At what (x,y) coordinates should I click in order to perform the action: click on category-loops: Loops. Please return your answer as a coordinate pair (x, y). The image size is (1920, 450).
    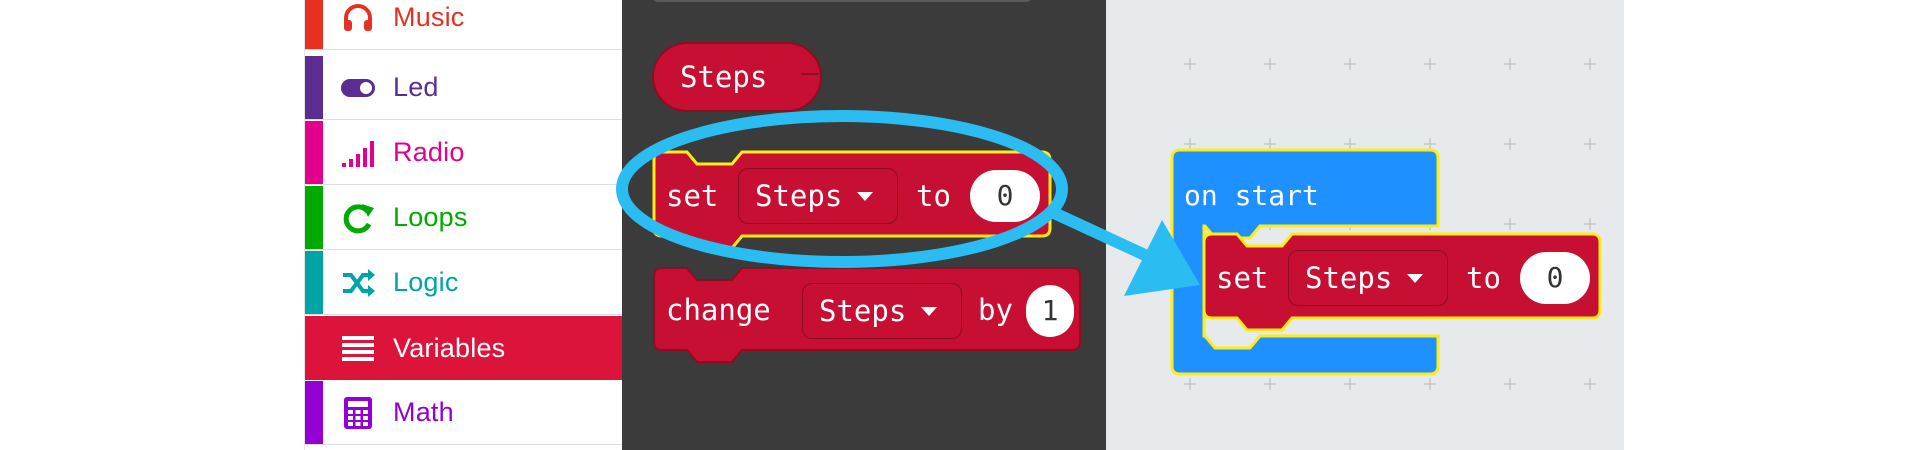
    Looking at the image, I should click on (464, 218).